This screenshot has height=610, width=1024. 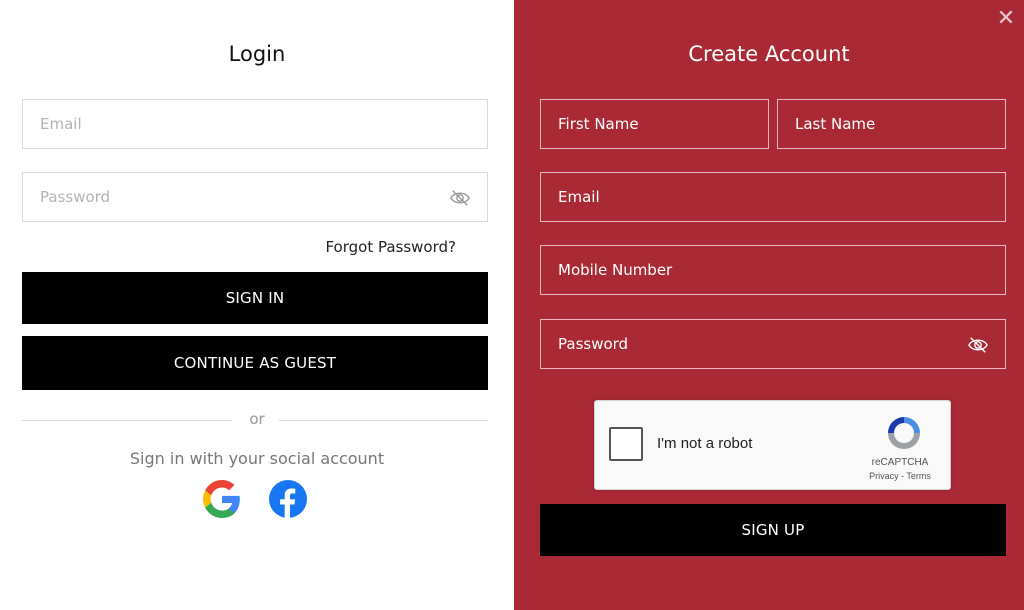 What do you see at coordinates (705, 443) in the screenshot?
I see `recaptcha-label: I'm not a robot` at bounding box center [705, 443].